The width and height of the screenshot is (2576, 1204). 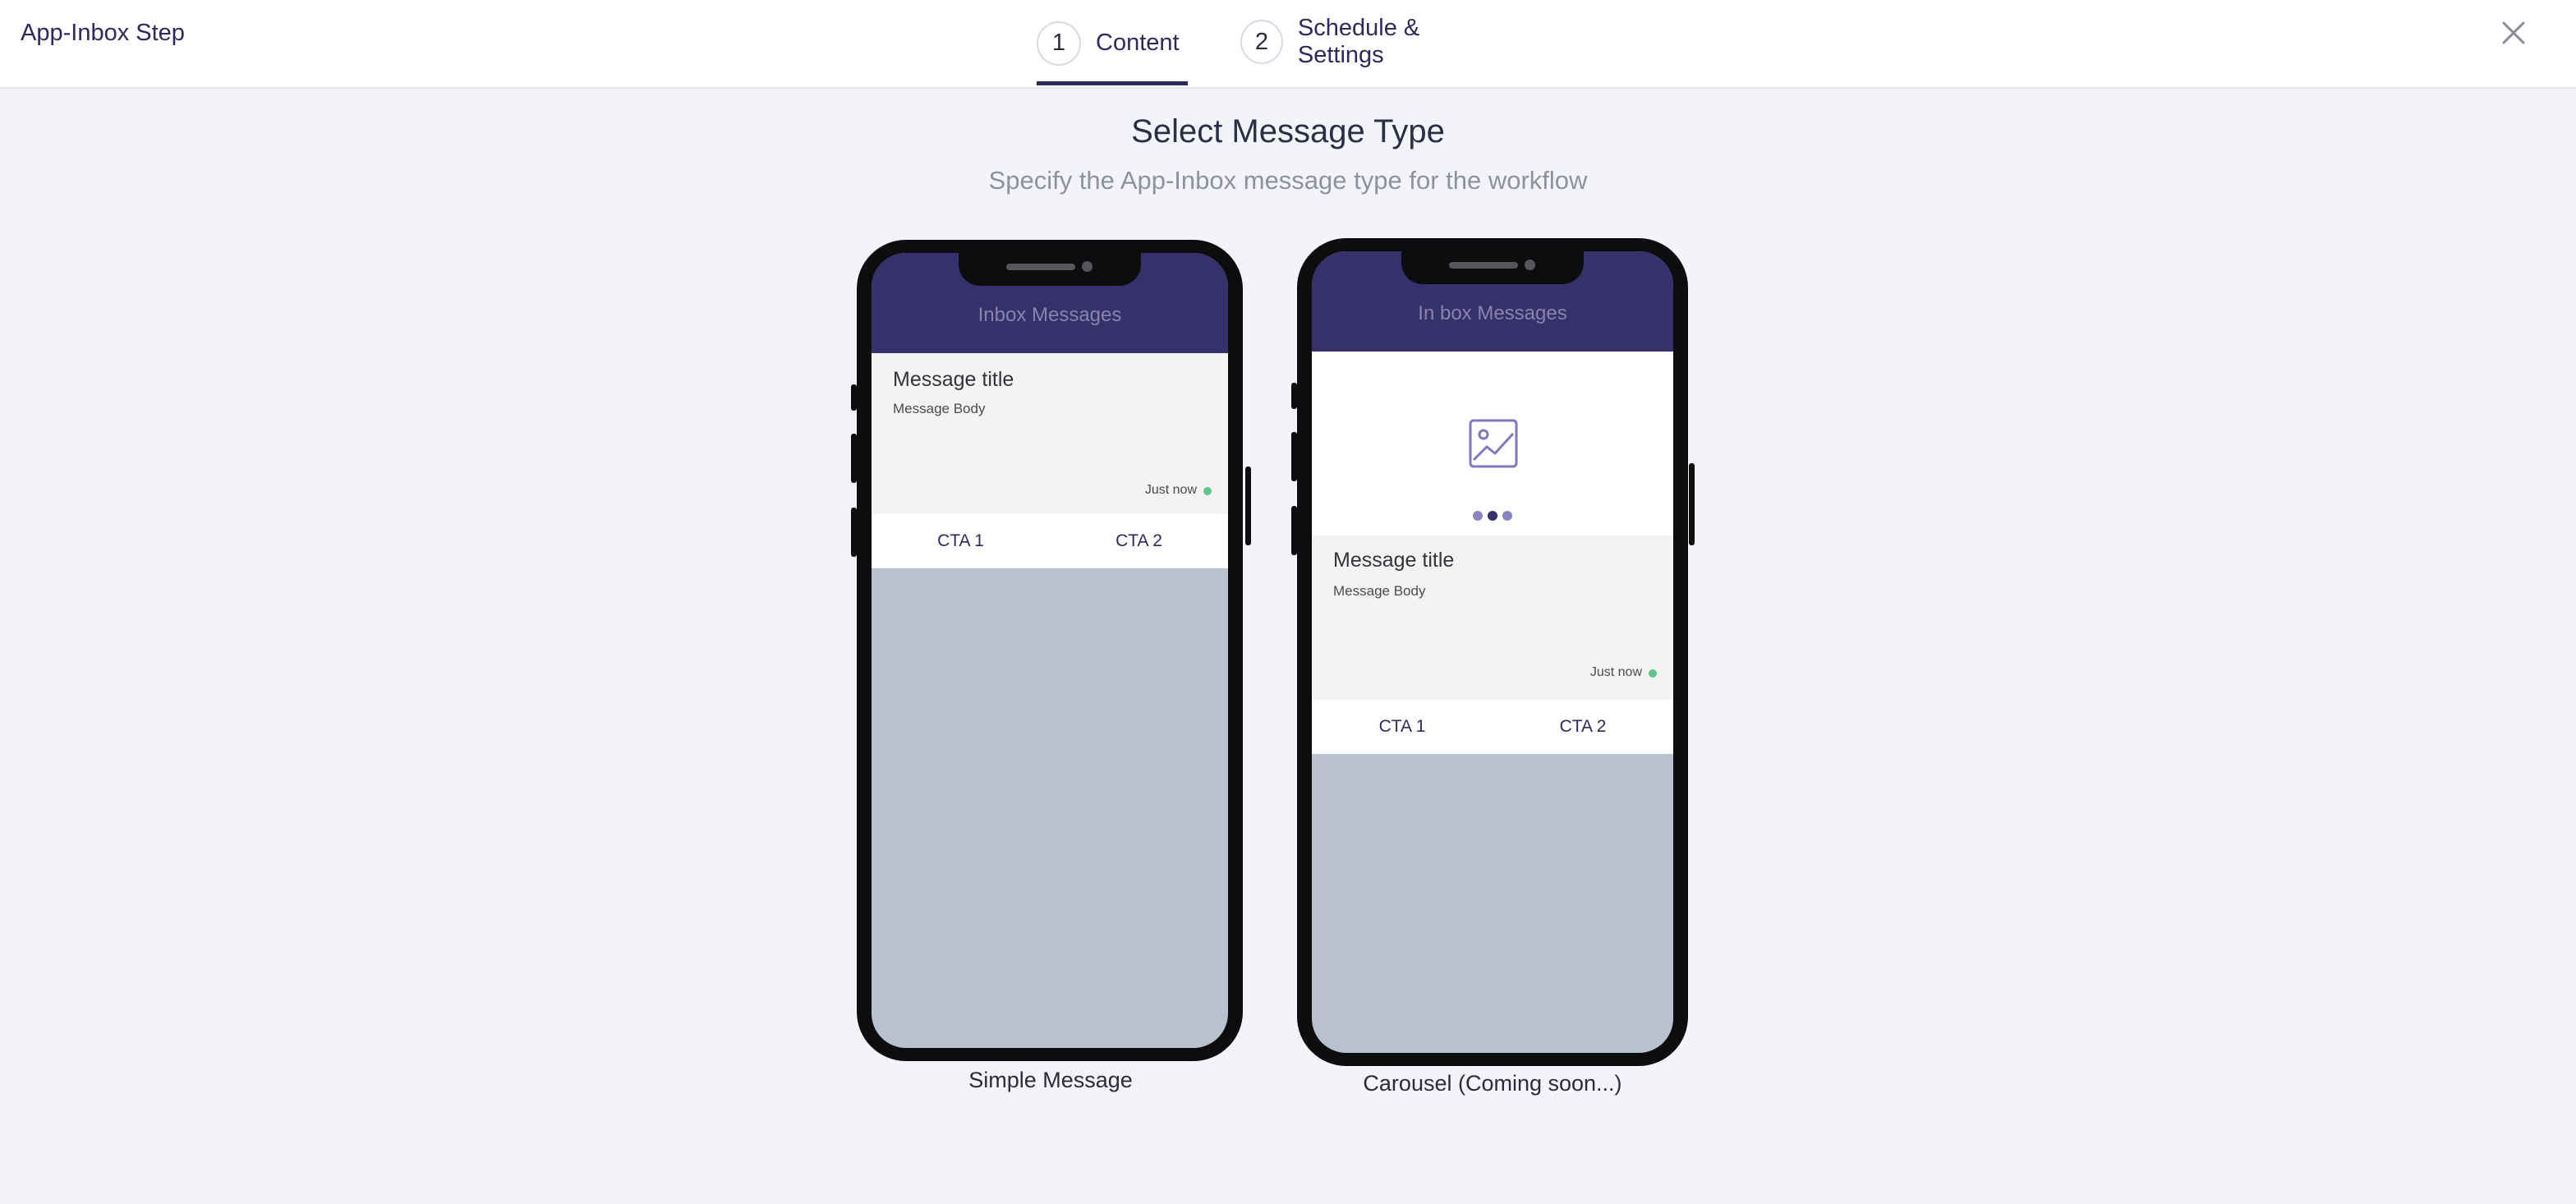 What do you see at coordinates (1050, 1080) in the screenshot?
I see `option-caption-simple-message: Simple Message` at bounding box center [1050, 1080].